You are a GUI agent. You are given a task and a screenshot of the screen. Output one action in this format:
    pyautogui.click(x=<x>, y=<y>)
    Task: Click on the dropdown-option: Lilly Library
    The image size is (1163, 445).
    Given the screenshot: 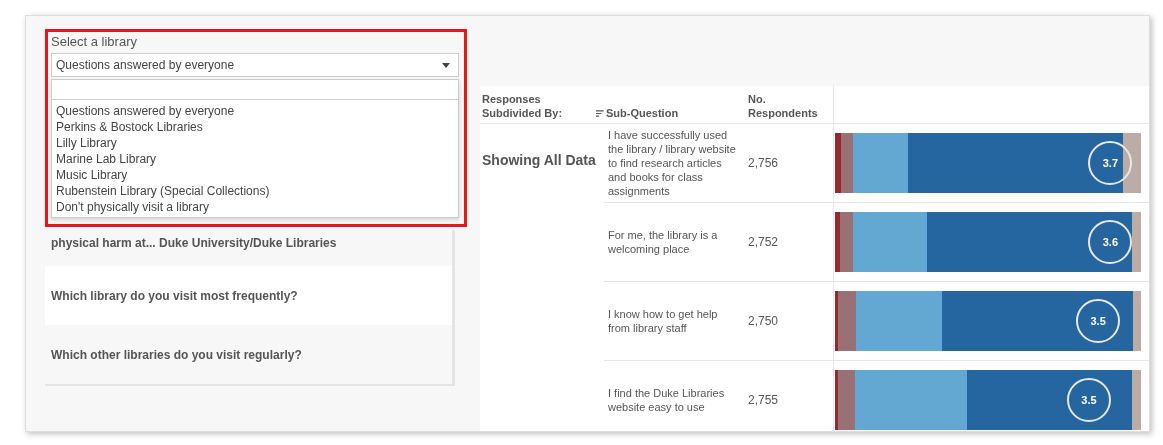 What is the action you would take?
    pyautogui.click(x=255, y=143)
    